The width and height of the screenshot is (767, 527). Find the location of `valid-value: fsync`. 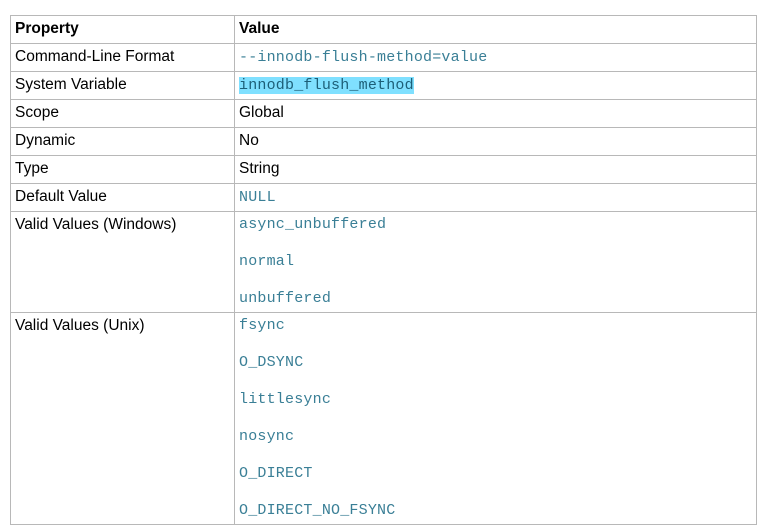

valid-value: fsync is located at coordinates (262, 325).